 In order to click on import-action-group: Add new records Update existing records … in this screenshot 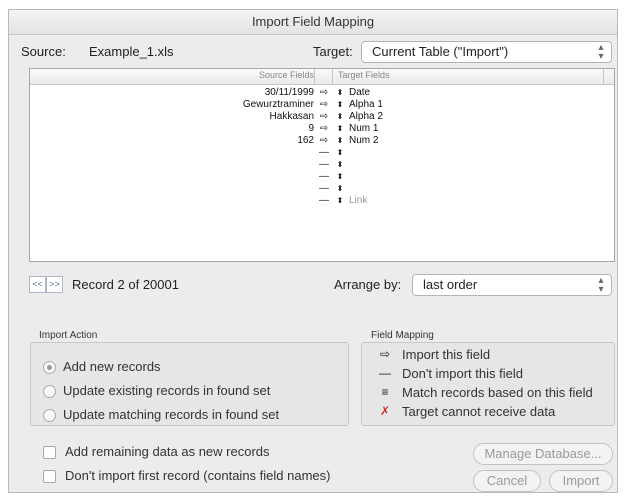, I will do `click(189, 384)`.